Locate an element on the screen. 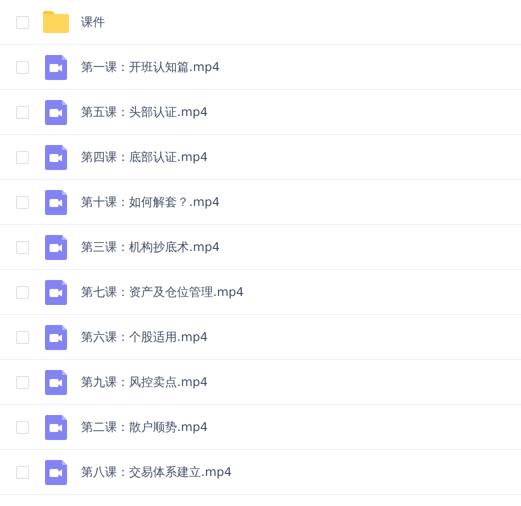 This screenshot has height=506, width=521. file-name: 课件 is located at coordinates (93, 22).